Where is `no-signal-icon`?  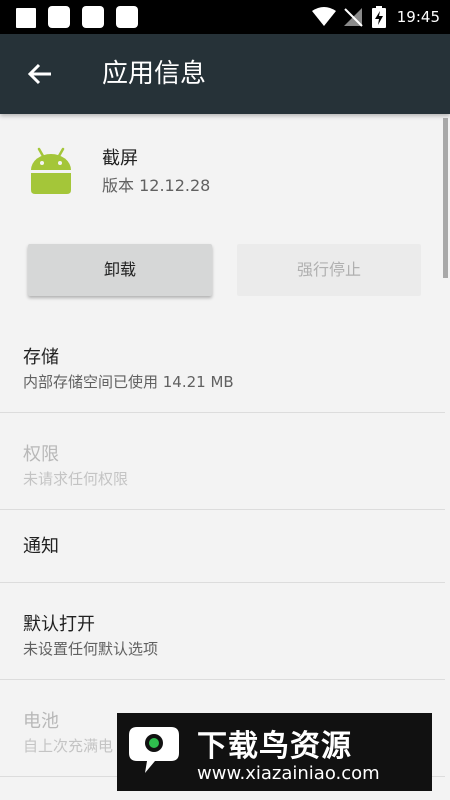
no-signal-icon is located at coordinates (353, 17).